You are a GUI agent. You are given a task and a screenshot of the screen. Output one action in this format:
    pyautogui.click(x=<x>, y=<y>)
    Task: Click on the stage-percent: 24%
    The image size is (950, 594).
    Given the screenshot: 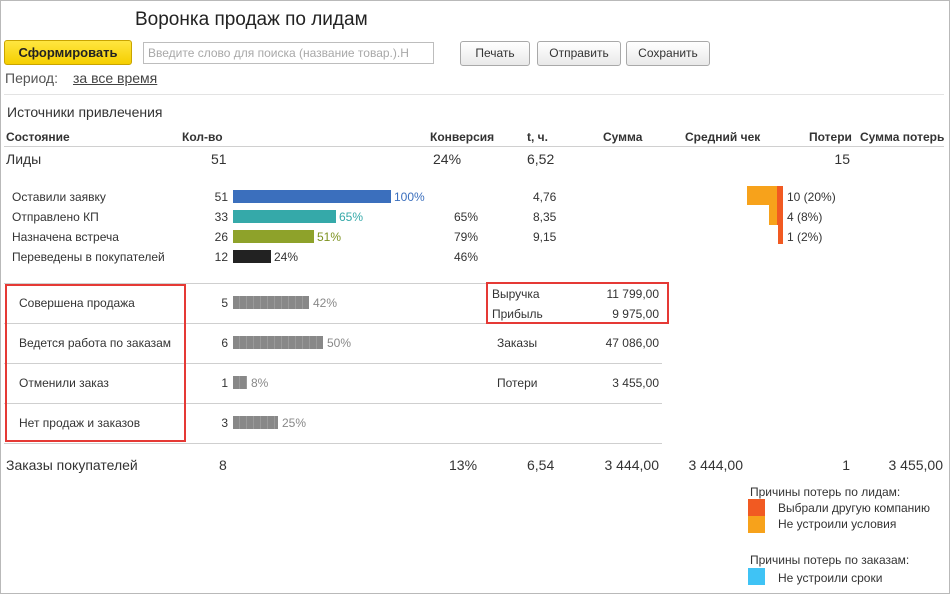 What is the action you would take?
    pyautogui.click(x=286, y=257)
    